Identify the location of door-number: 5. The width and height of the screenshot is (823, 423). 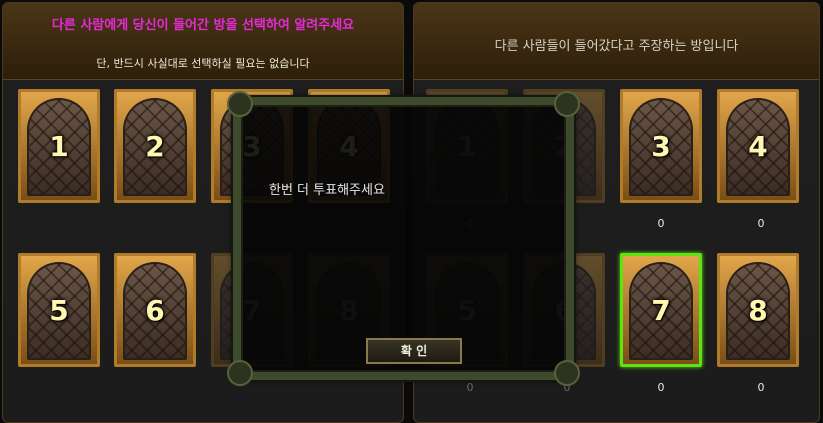
(59, 310).